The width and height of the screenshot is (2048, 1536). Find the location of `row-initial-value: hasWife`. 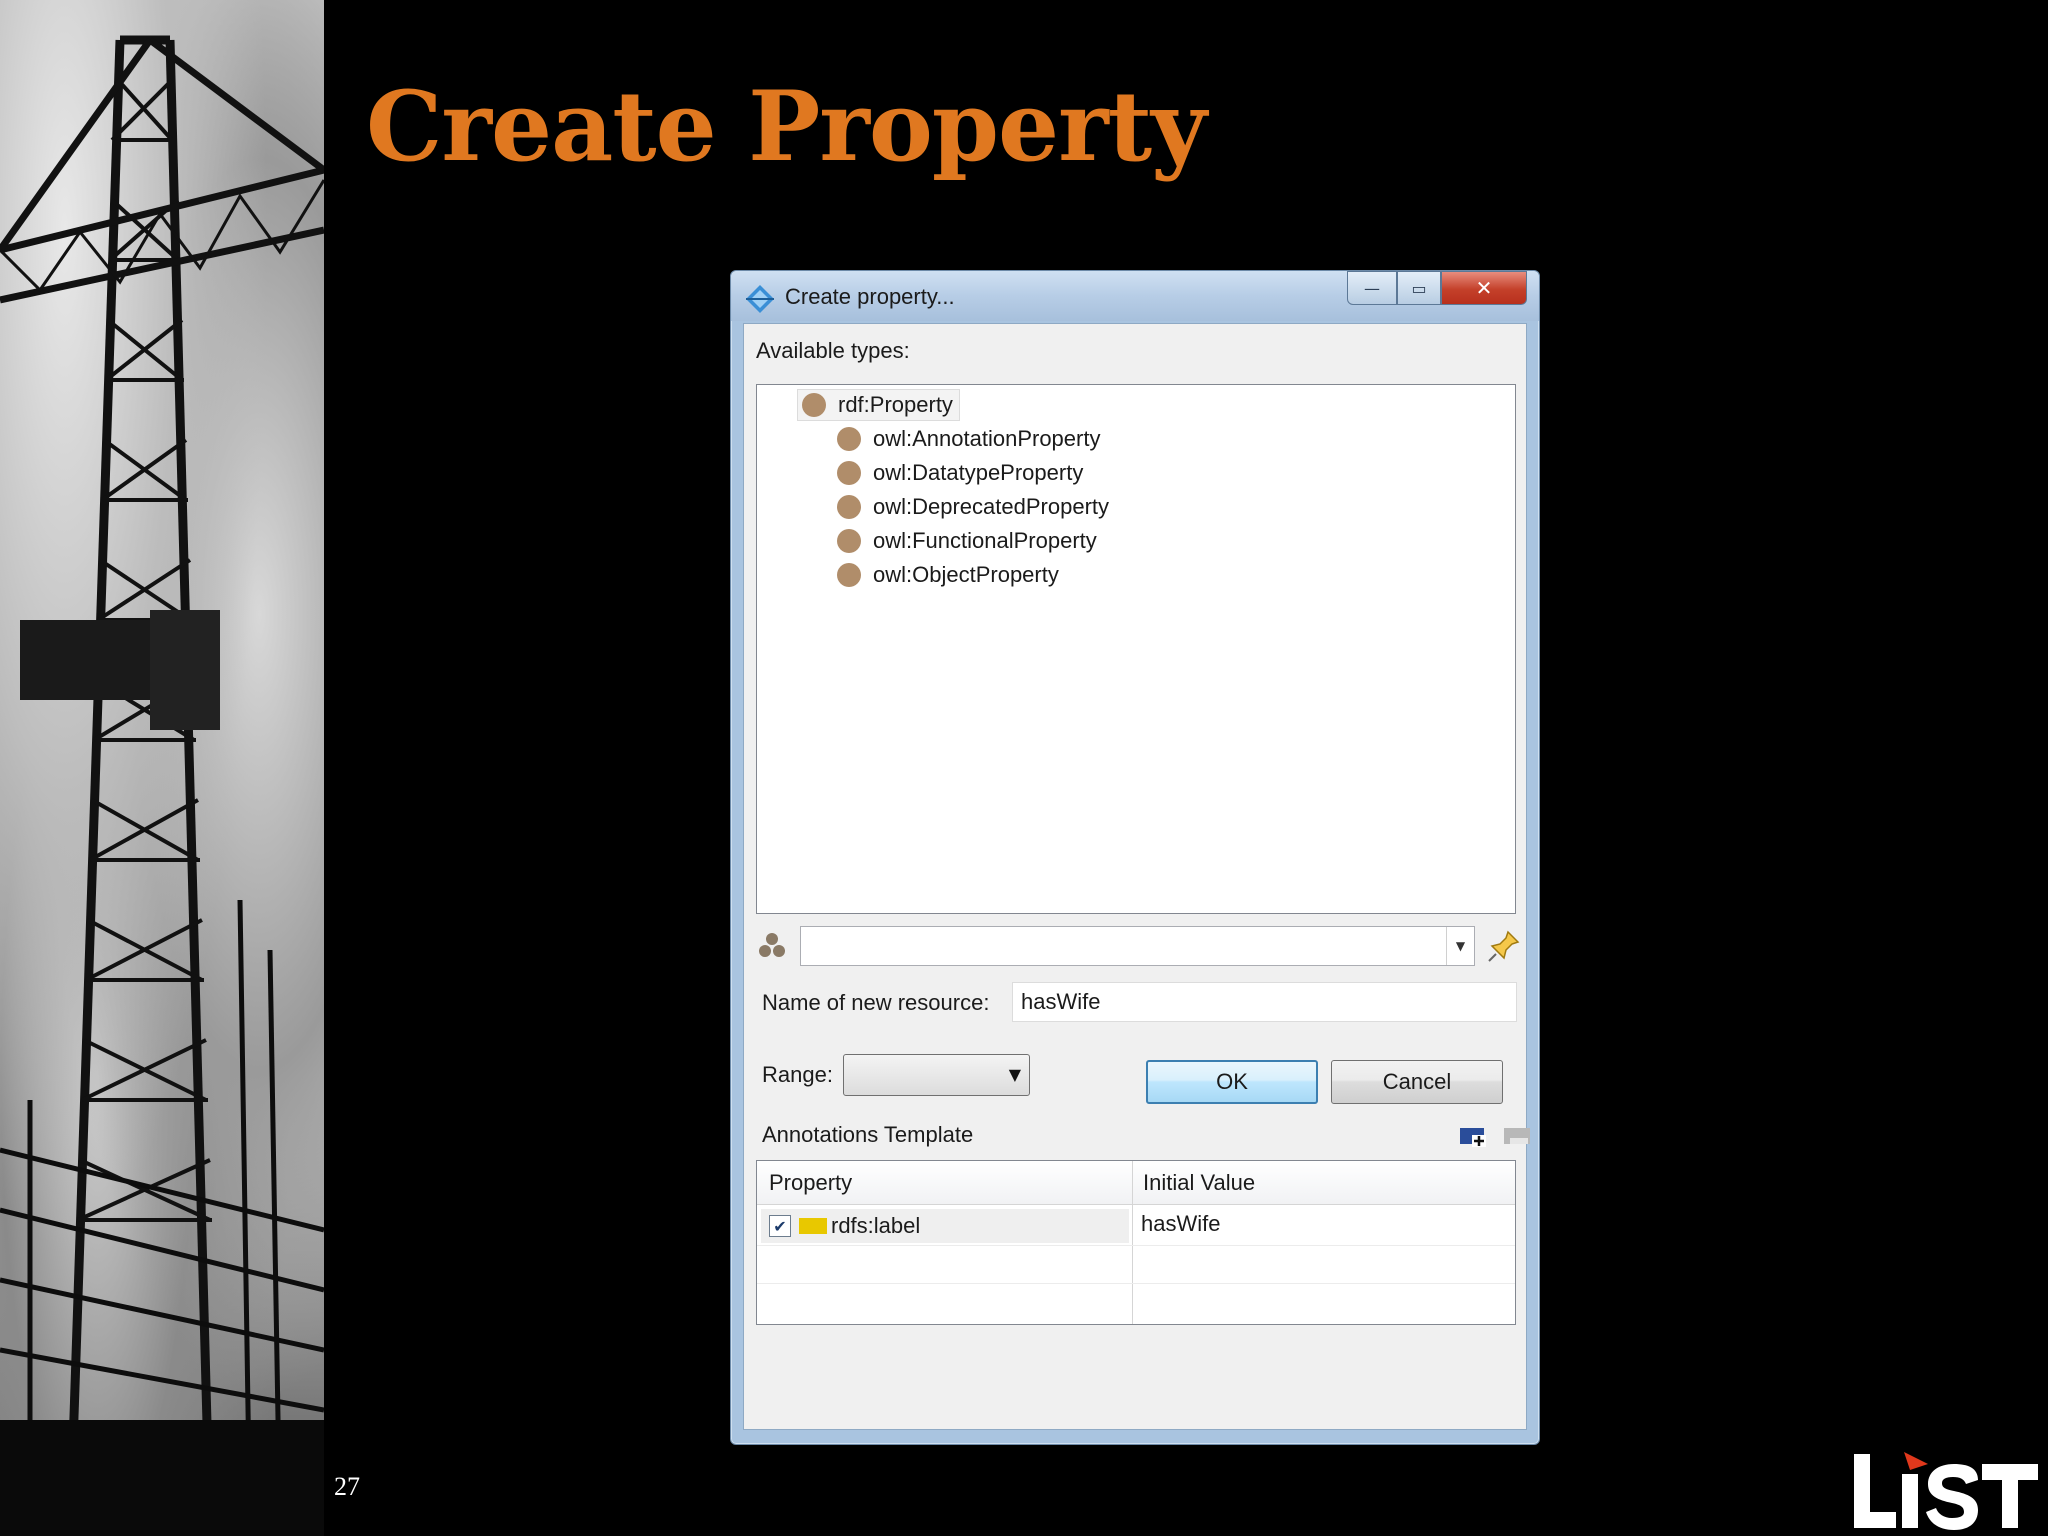

row-initial-value: hasWife is located at coordinates (1180, 1224).